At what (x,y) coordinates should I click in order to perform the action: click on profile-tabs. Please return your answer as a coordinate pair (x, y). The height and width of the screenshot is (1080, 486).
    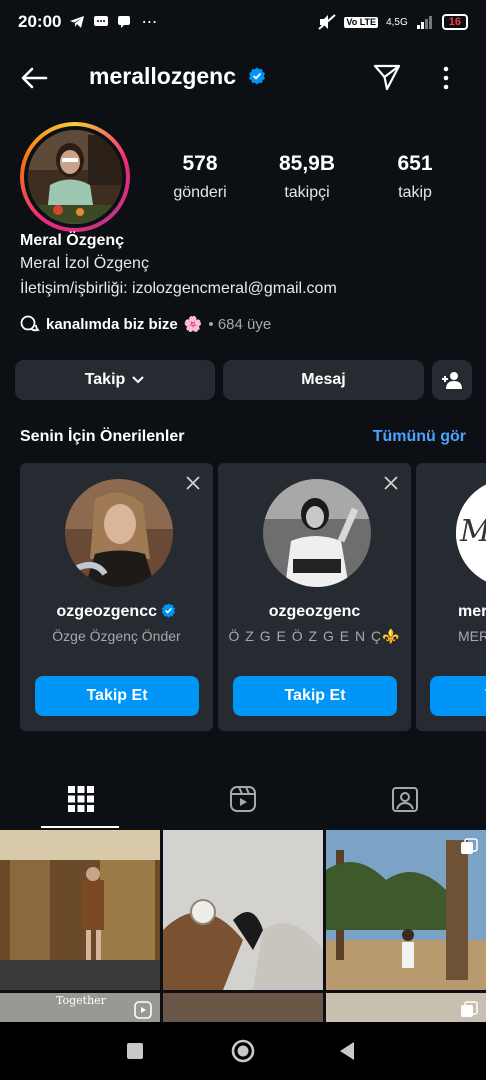
    Looking at the image, I should click on (243, 800).